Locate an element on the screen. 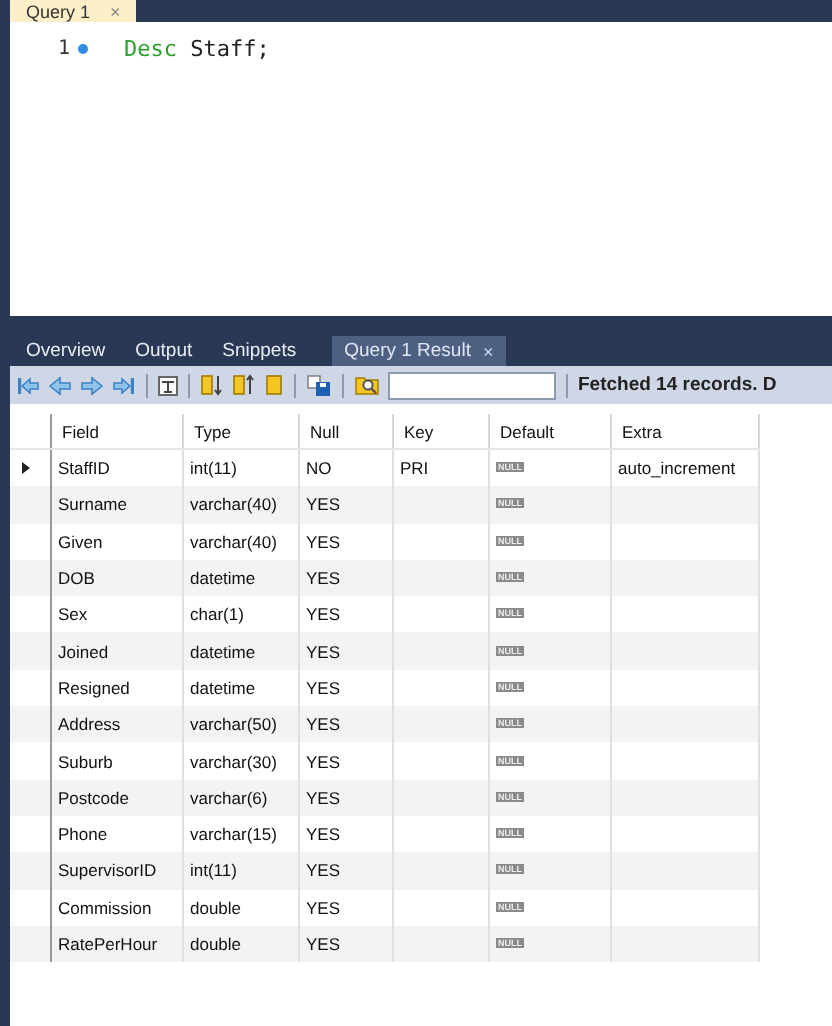  table-cell: auto_increment is located at coordinates (677, 468).